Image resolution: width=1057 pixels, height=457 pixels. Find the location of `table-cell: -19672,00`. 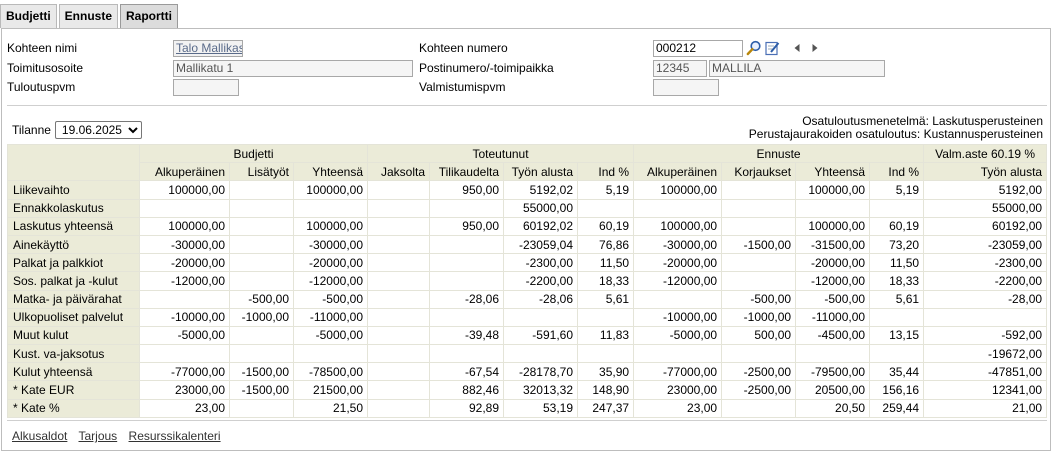

table-cell: -19672,00 is located at coordinates (985, 354).